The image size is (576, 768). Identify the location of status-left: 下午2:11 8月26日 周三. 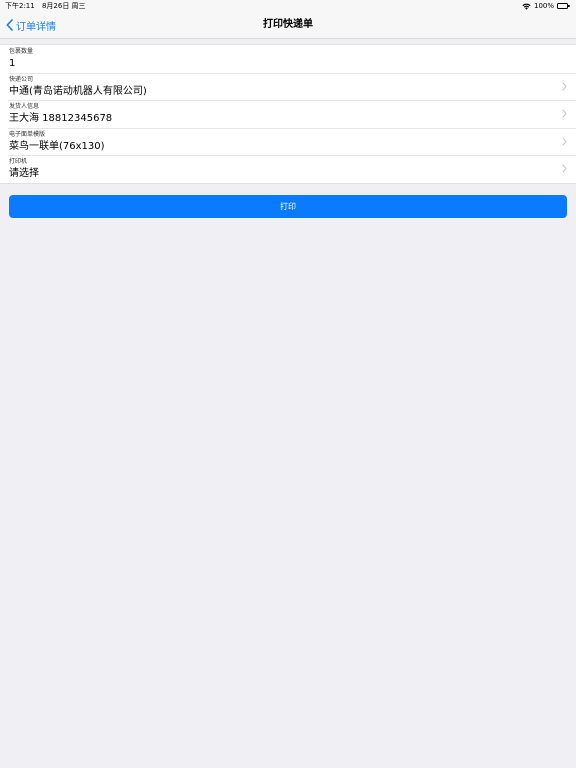
(48, 6).